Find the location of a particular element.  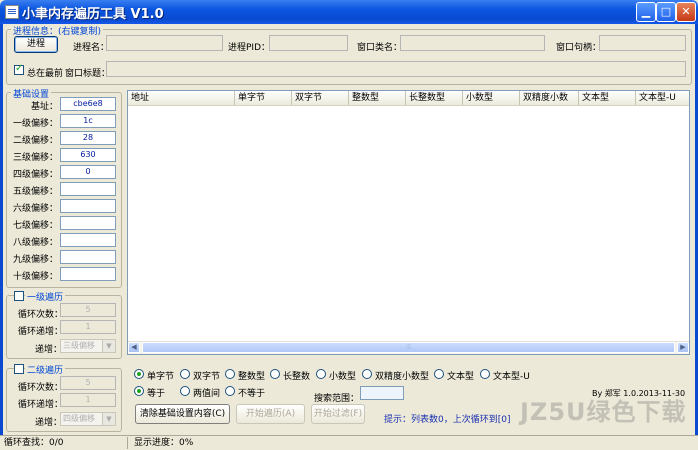

column-header: 双字节 is located at coordinates (320, 98).